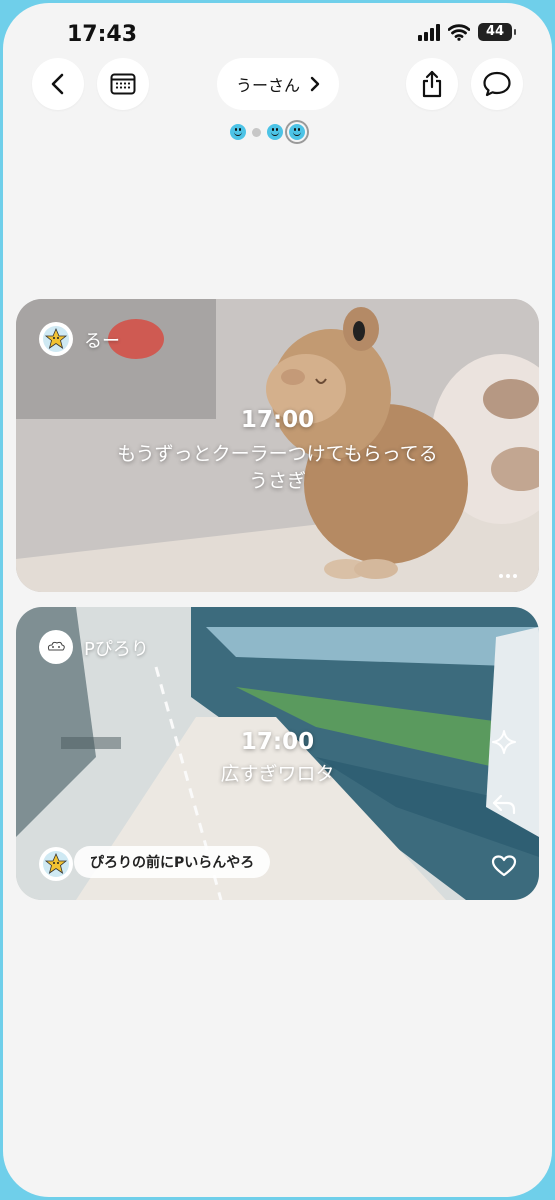 The width and height of the screenshot is (555, 1200). What do you see at coordinates (277, 481) in the screenshot?
I see `post-caption-line: うさぎ` at bounding box center [277, 481].